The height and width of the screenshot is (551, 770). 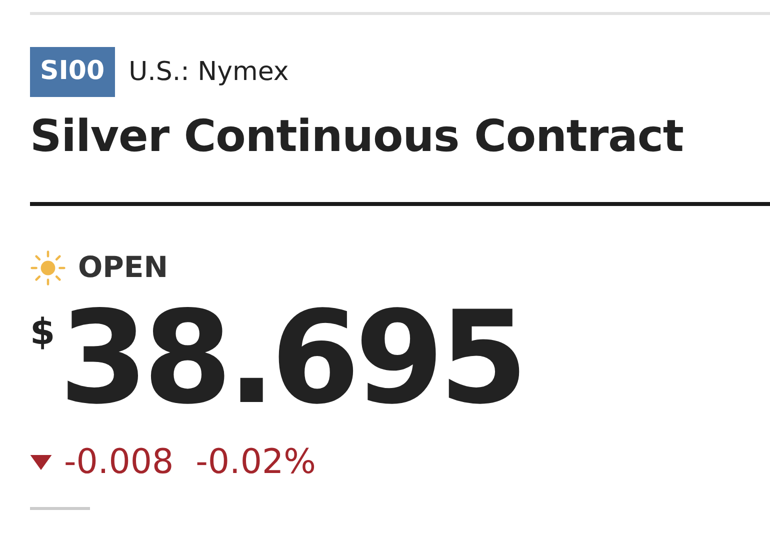 I want to click on currency-symbol: $, so click(x=43, y=332).